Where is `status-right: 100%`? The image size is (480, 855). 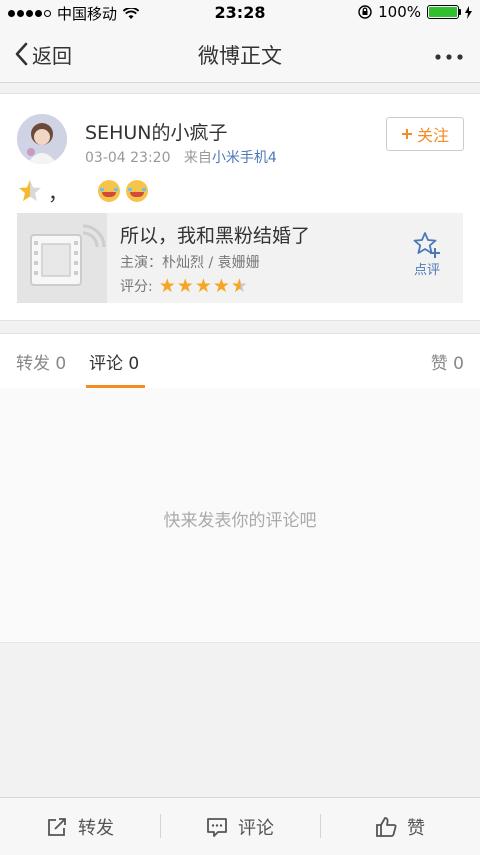
status-right: 100% is located at coordinates (415, 12).